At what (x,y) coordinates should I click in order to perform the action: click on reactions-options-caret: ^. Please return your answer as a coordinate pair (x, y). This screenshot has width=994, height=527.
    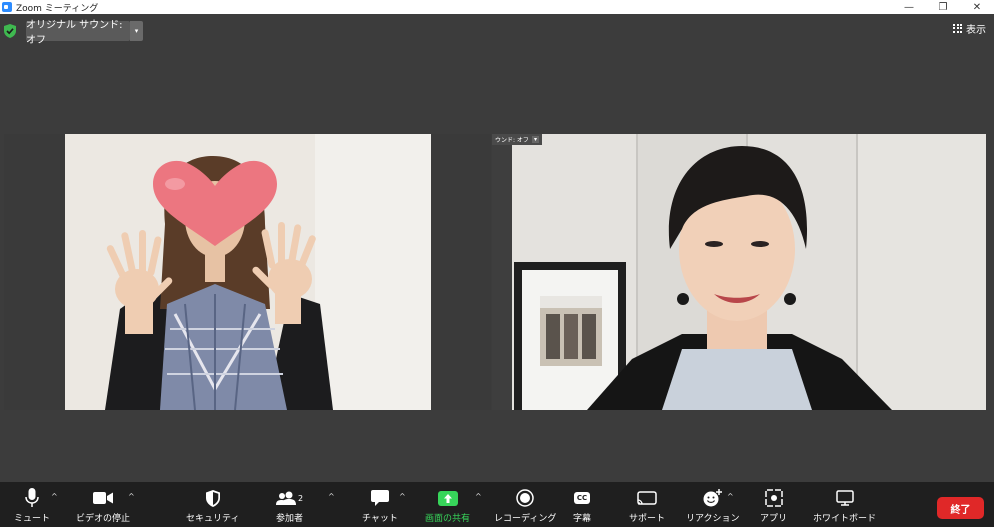
    Looking at the image, I should click on (730, 496).